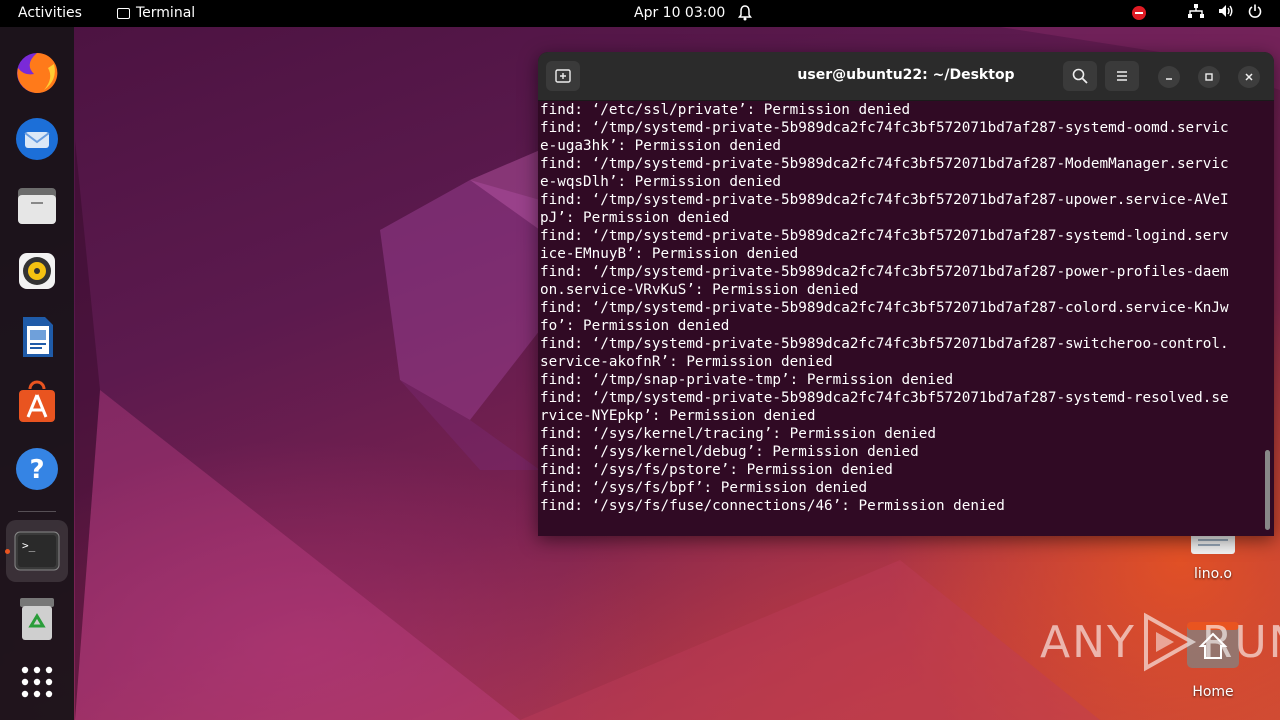  Describe the element at coordinates (699, 290) in the screenshot. I see `terminal-line: on.service-VRvKuS’: Permission denied` at that location.